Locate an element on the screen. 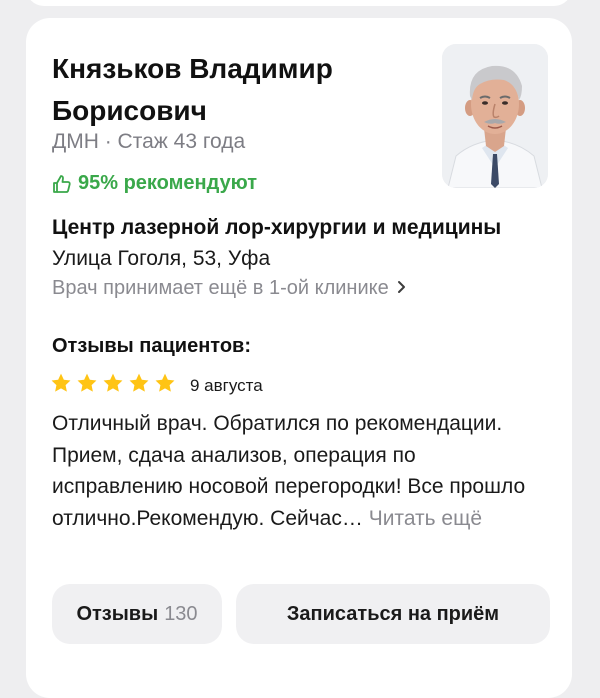 Image resolution: width=600 pixels, height=698 pixels. book-appointment-button: Записаться на приём is located at coordinates (393, 614).